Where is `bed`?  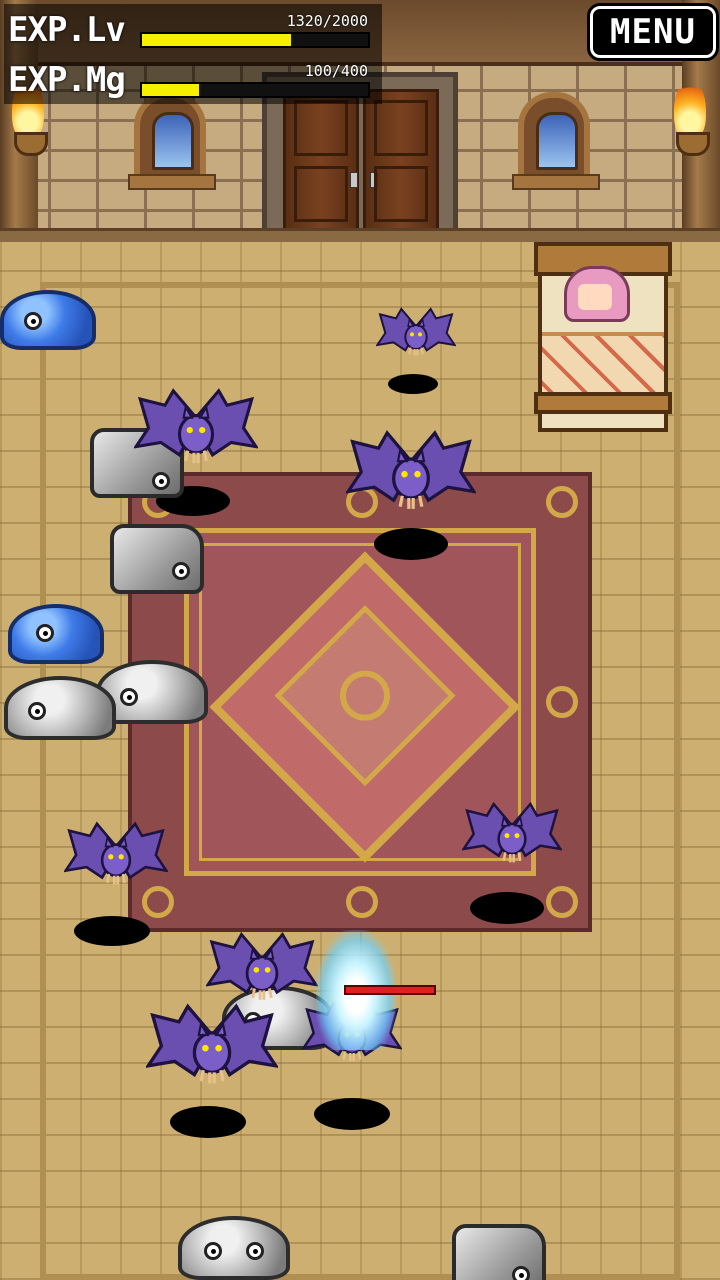
bed is located at coordinates (603, 342).